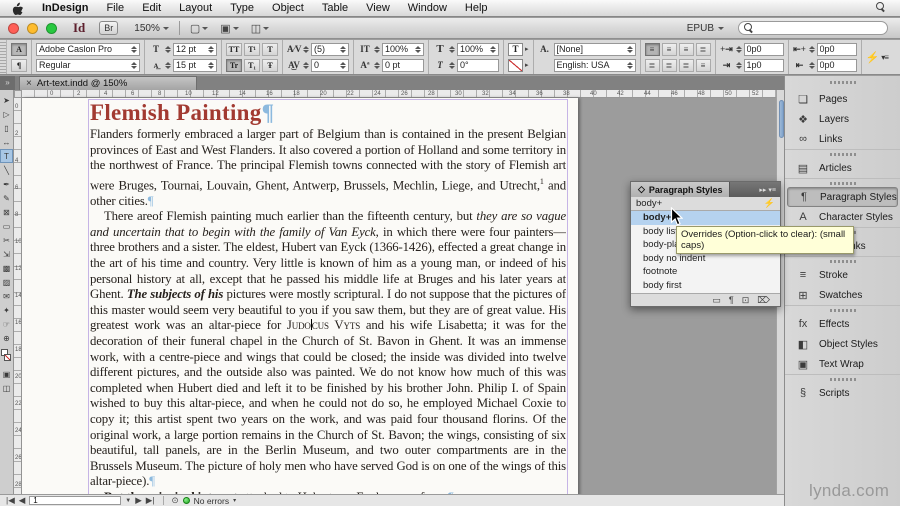 This screenshot has height=506, width=900. What do you see at coordinates (6, 310) in the screenshot?
I see `eyedropper-tool: ✦` at bounding box center [6, 310].